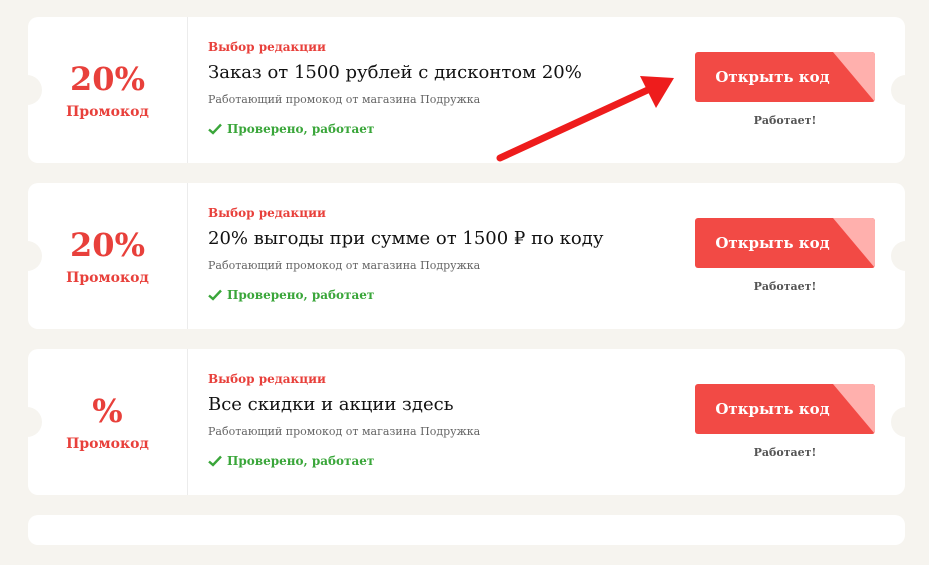 This screenshot has height=565, width=929. What do you see at coordinates (405, 239) in the screenshot?
I see `coupon-title: 20% выгоды при сумме от 1500 ₽ по коду` at bounding box center [405, 239].